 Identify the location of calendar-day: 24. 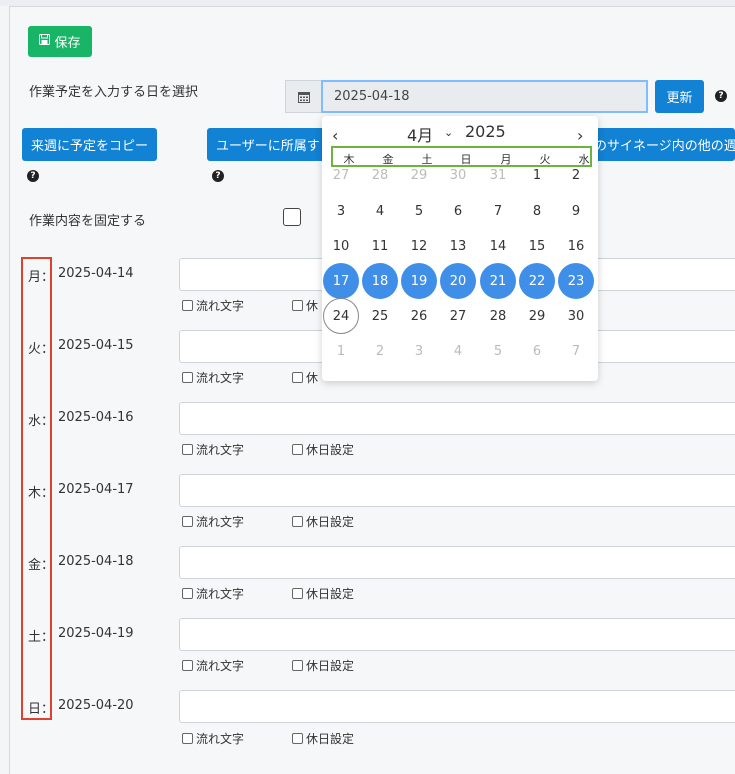
(341, 316).